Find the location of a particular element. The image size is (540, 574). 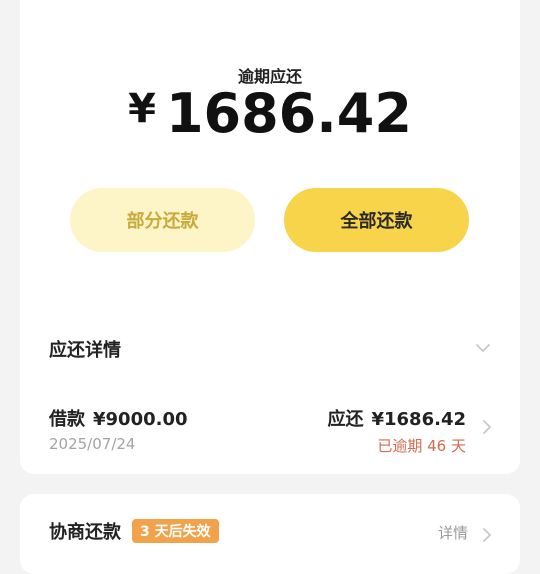

loan-principal: 借款 ¥9000.00 is located at coordinates (118, 418).